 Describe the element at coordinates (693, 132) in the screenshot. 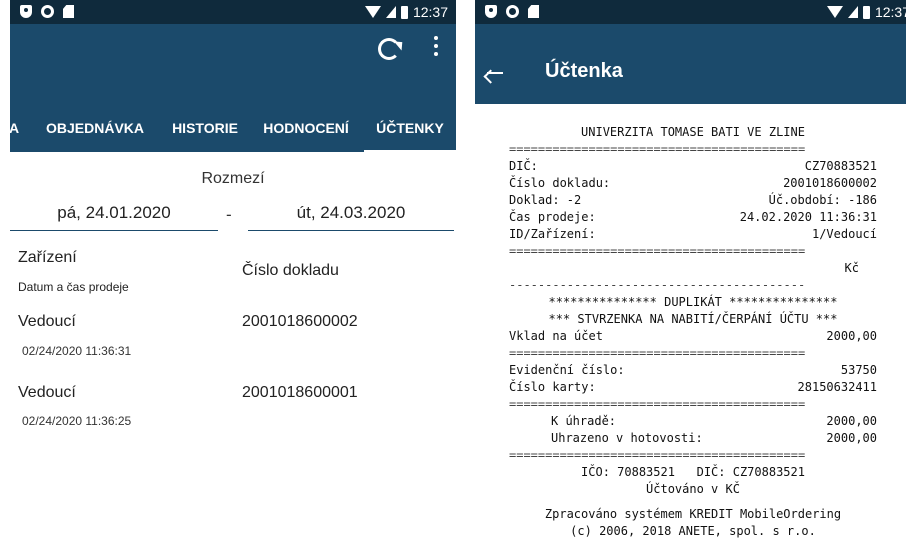

I see `receipt-header: UNIVERZITA TOMASE BATI VE ZLINE` at that location.